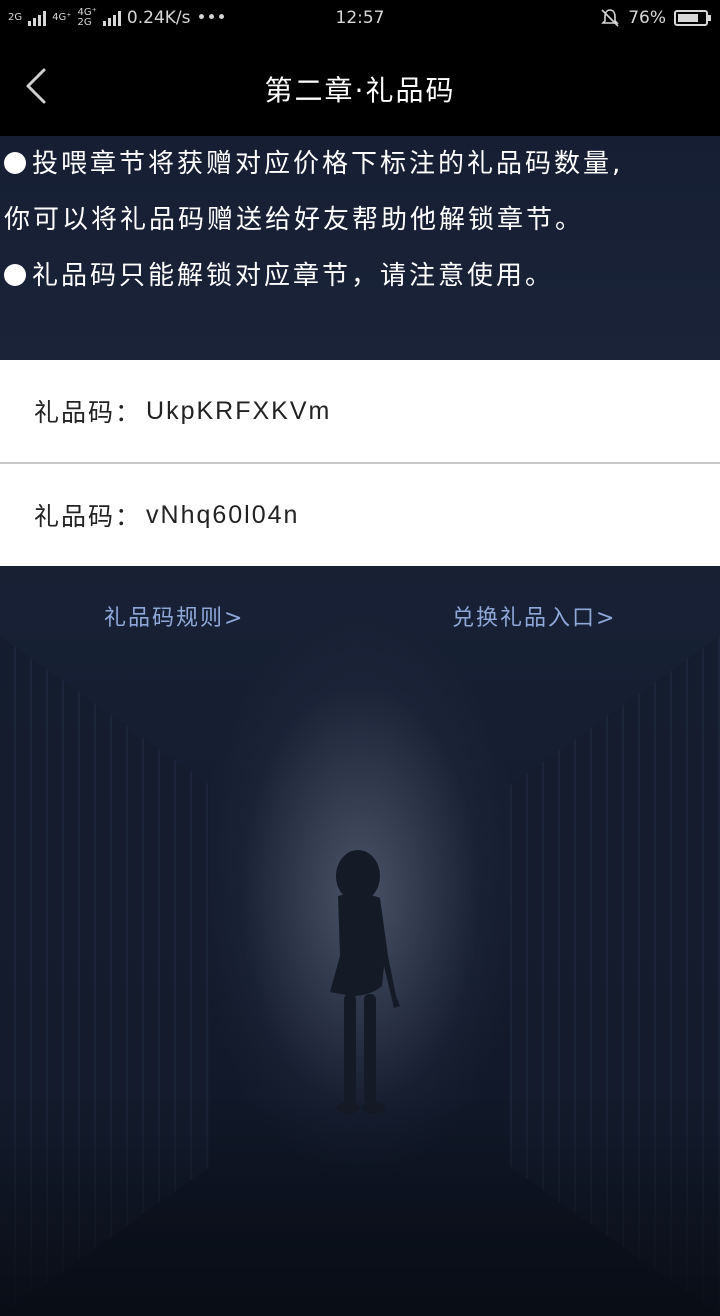 This screenshot has height=1316, width=720. Describe the element at coordinates (365, 982) in the screenshot. I see `girl-silhouette` at that location.